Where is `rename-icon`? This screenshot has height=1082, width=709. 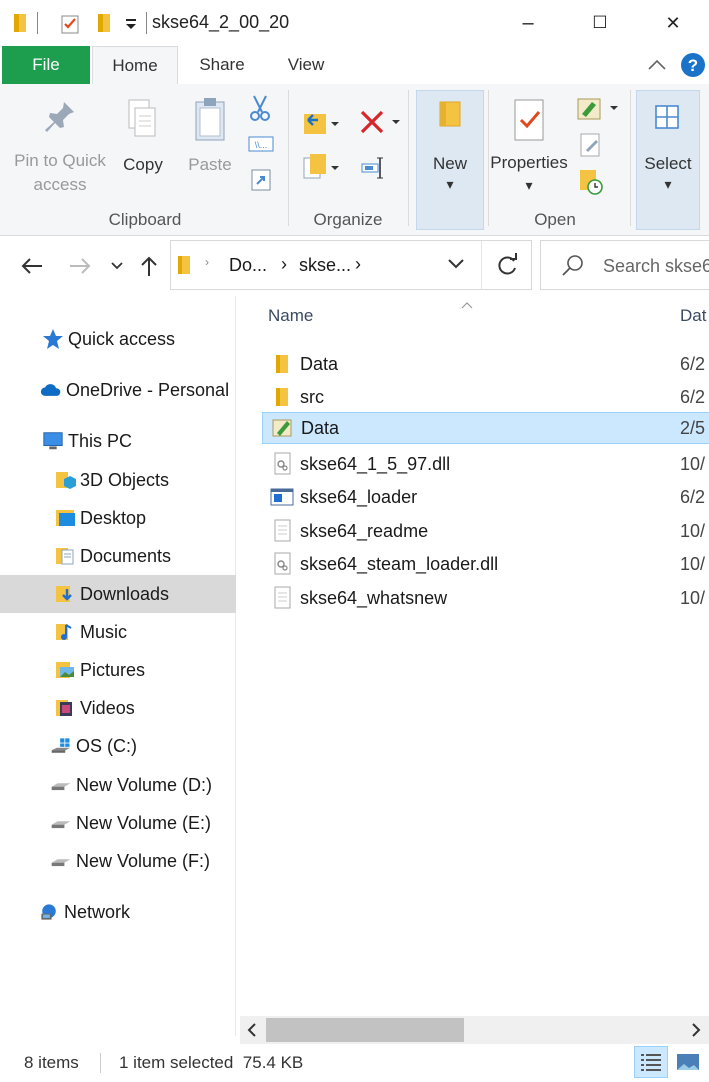
rename-icon is located at coordinates (373, 170).